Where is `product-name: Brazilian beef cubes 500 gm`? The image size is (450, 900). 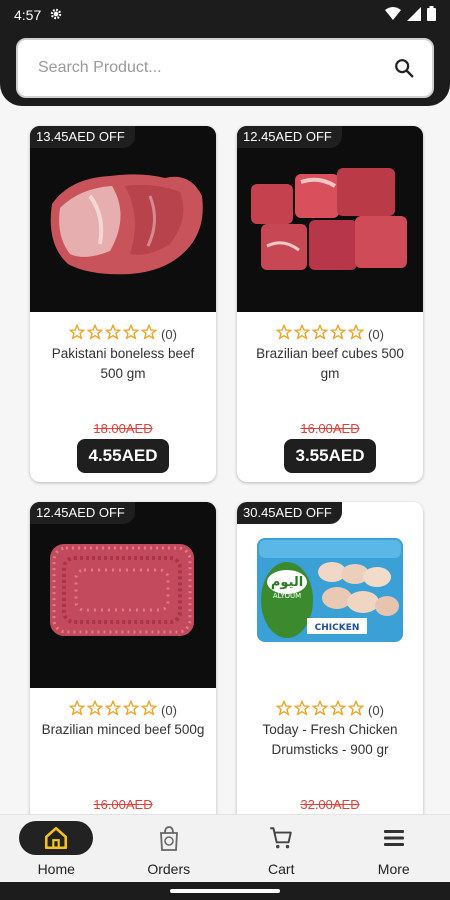 product-name: Brazilian beef cubes 500 gm is located at coordinates (330, 364).